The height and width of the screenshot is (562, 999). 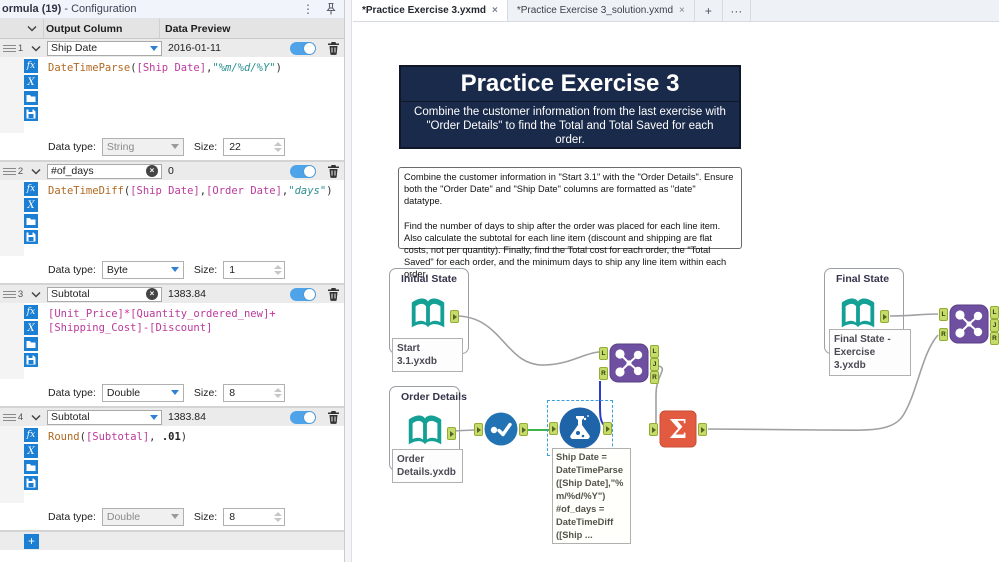 What do you see at coordinates (104, 48) in the screenshot?
I see `output-column-field: Ship Date` at bounding box center [104, 48].